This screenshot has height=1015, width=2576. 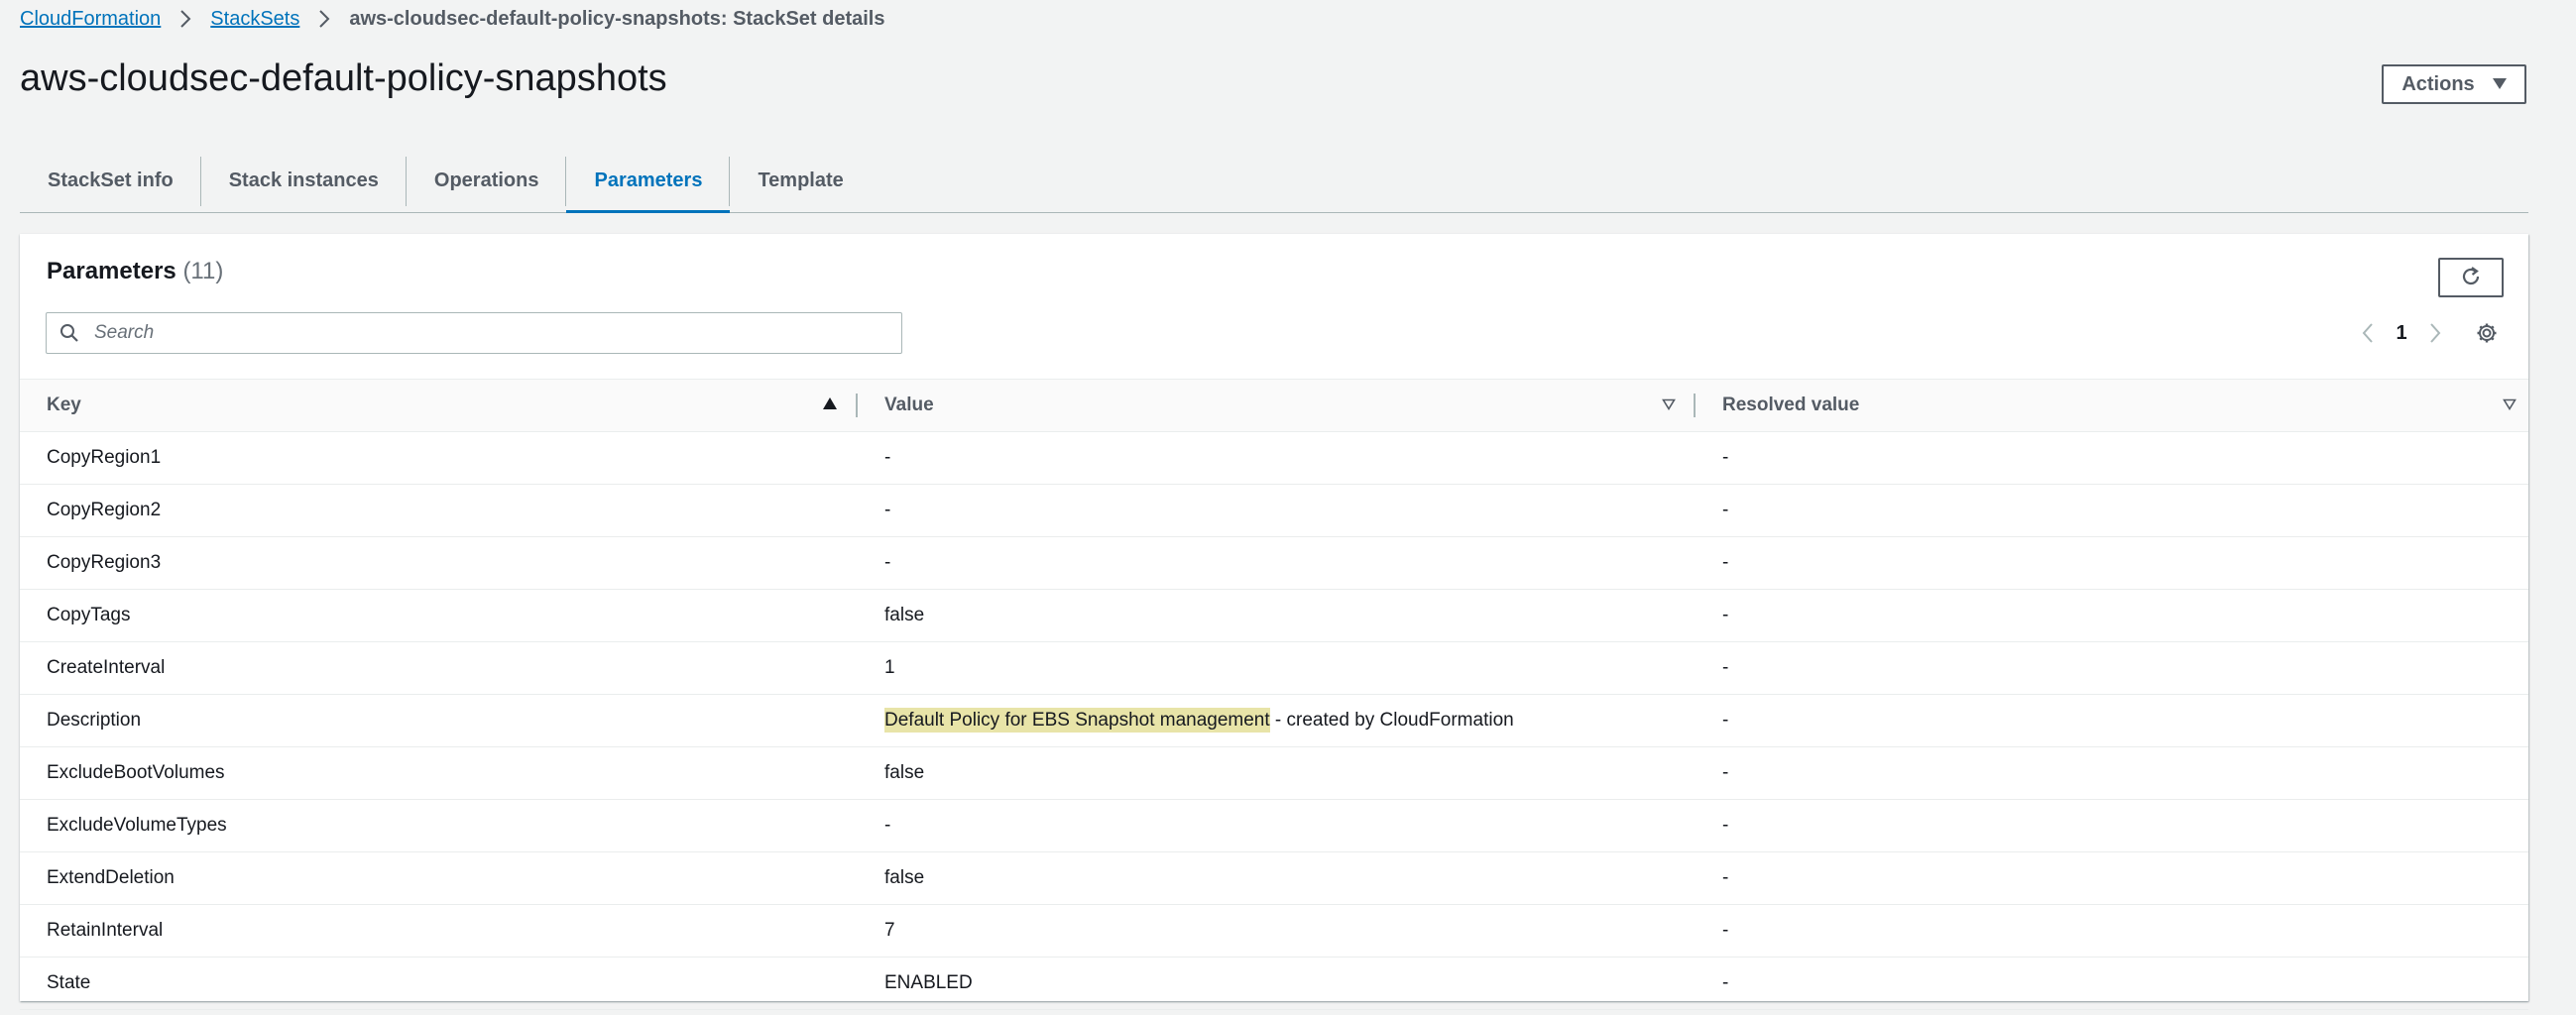 I want to click on refresh-button, so click(x=2471, y=277).